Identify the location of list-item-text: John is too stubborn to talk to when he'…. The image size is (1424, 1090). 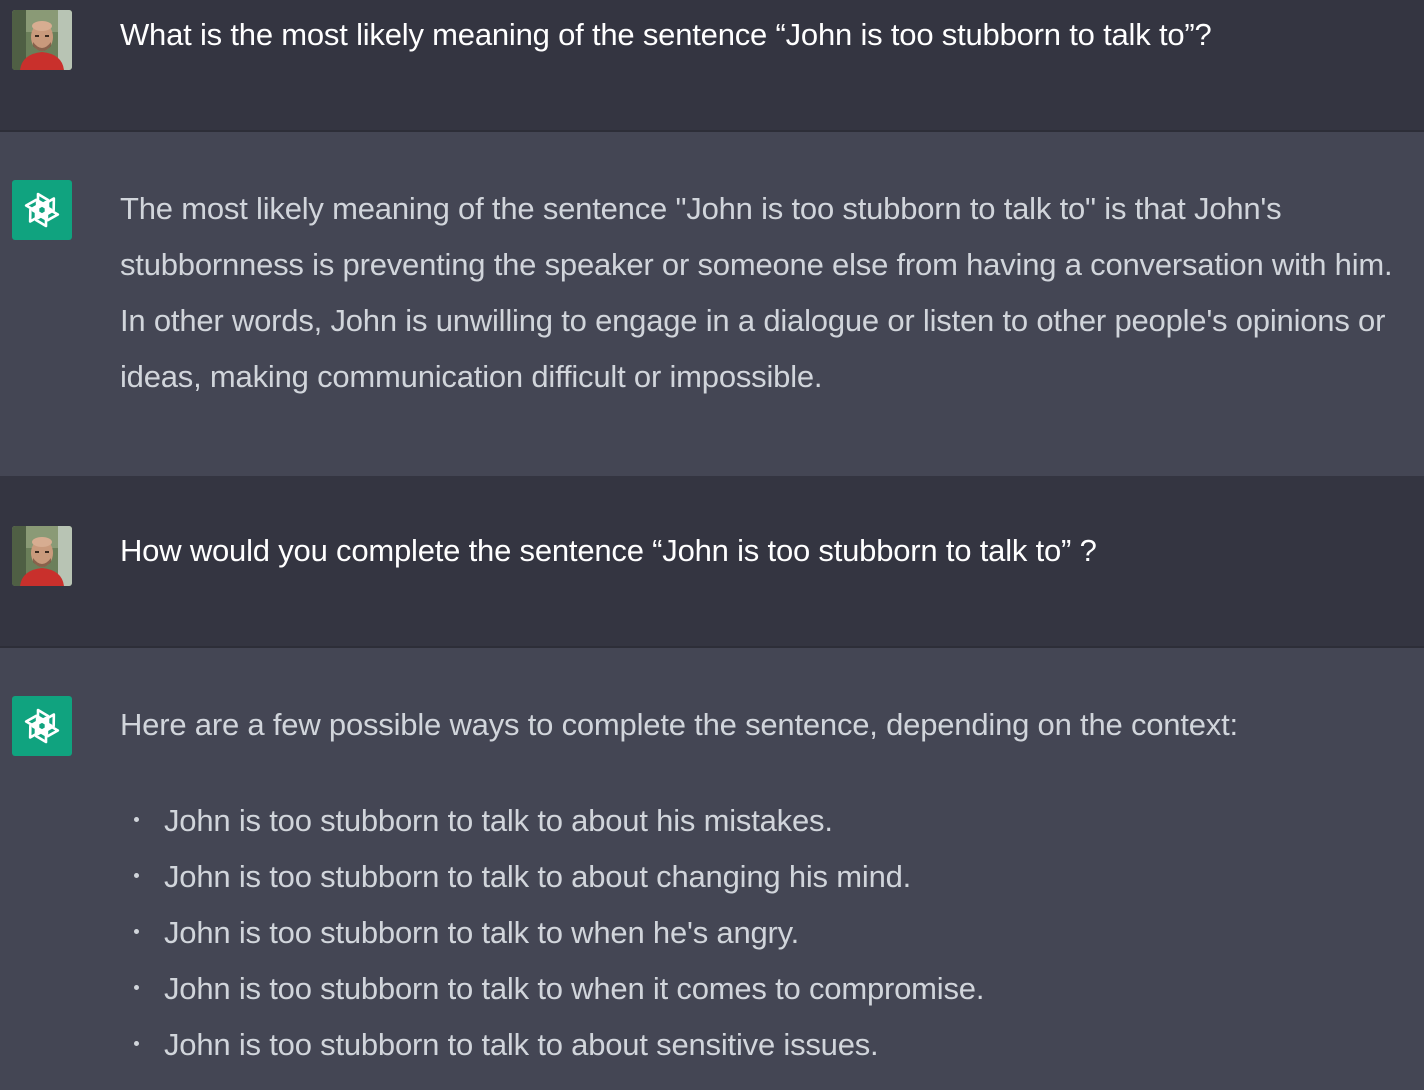
(482, 932).